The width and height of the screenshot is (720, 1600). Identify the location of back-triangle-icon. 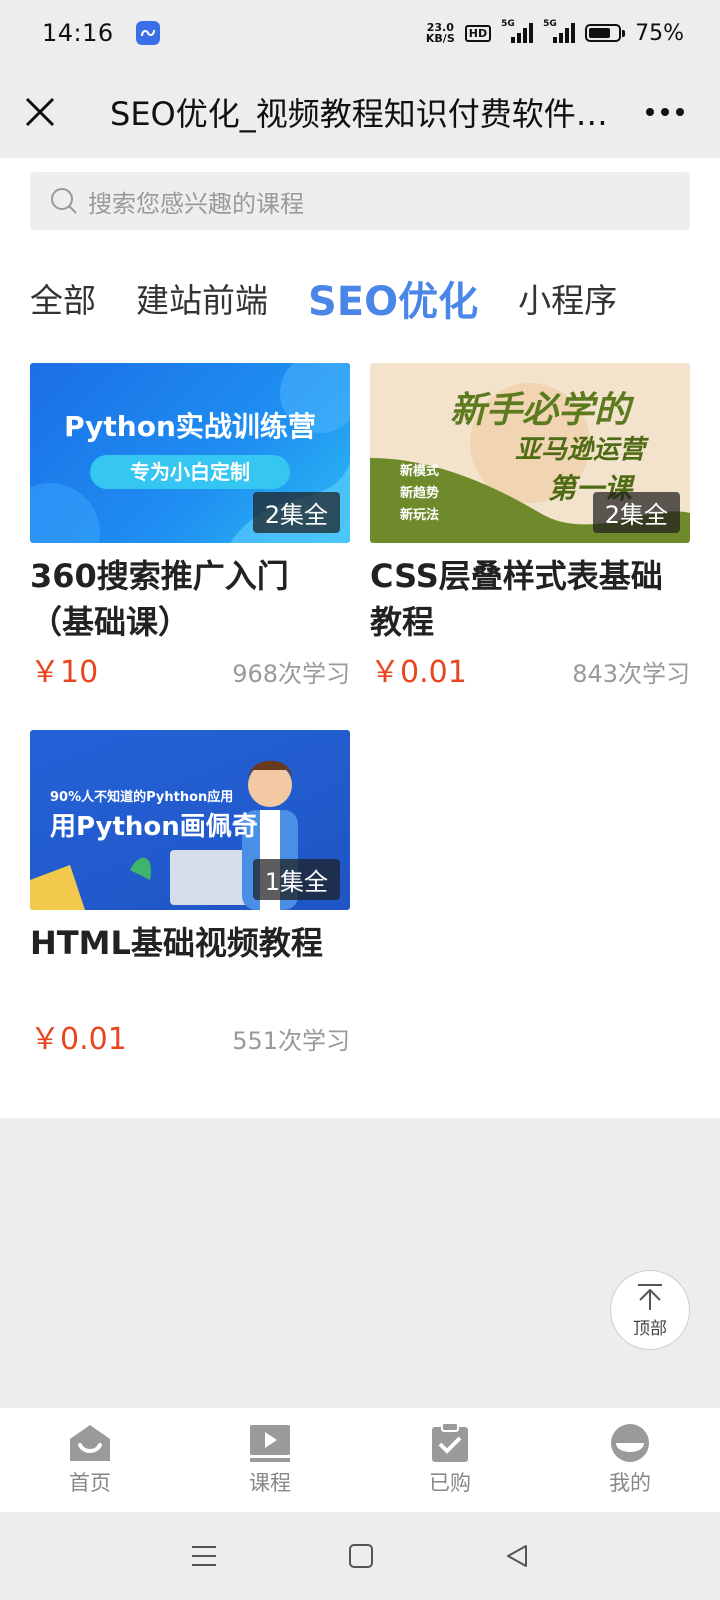
(517, 1556).